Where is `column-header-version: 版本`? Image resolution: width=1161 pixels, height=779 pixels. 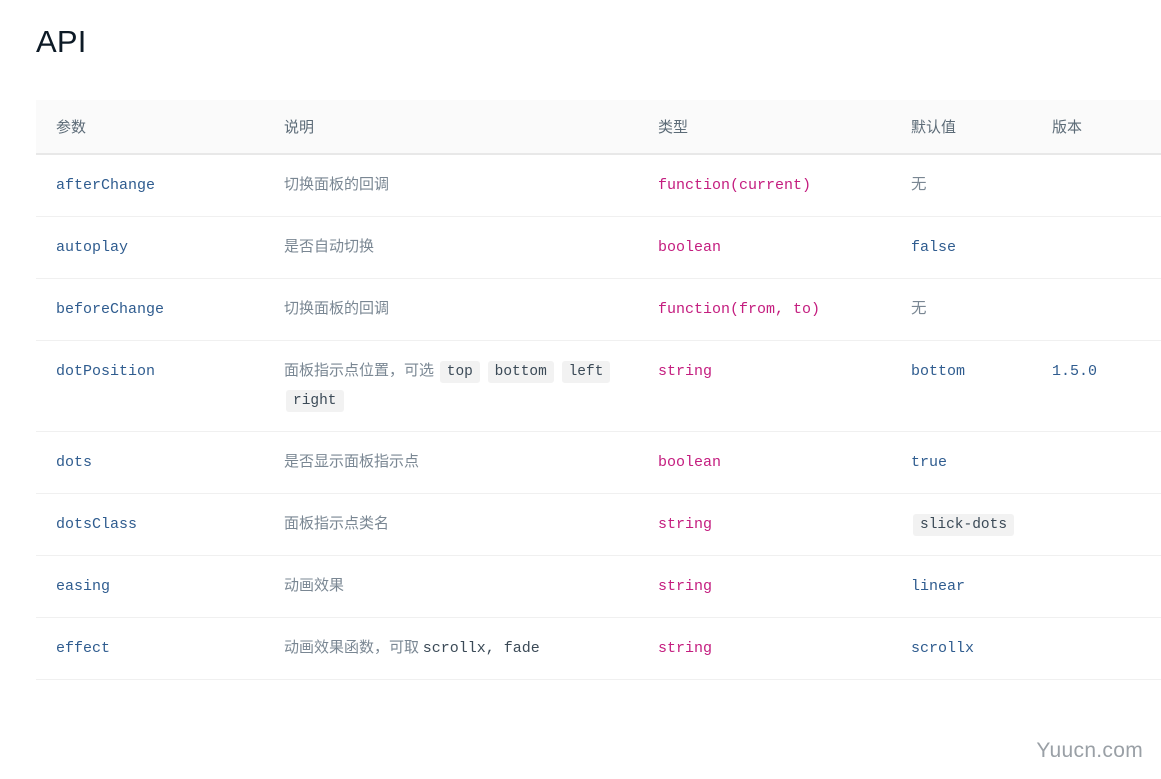
column-header-version: 版本 is located at coordinates (1096, 127).